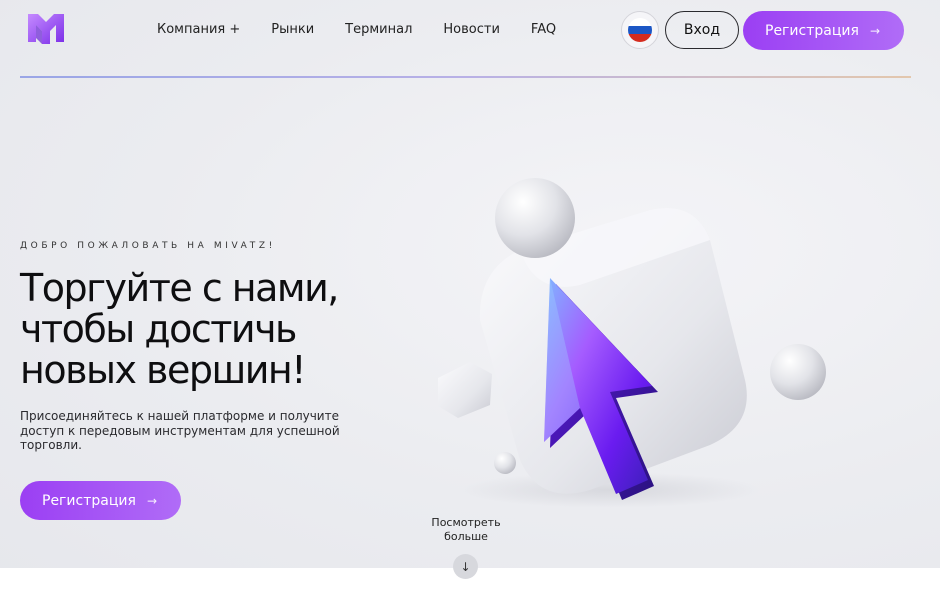 Image resolution: width=940 pixels, height=591 pixels. I want to click on welcome-eyebrow: ДОБРО ПОЖАЛОВАТЬ НА MIVATZ!, so click(148, 246).